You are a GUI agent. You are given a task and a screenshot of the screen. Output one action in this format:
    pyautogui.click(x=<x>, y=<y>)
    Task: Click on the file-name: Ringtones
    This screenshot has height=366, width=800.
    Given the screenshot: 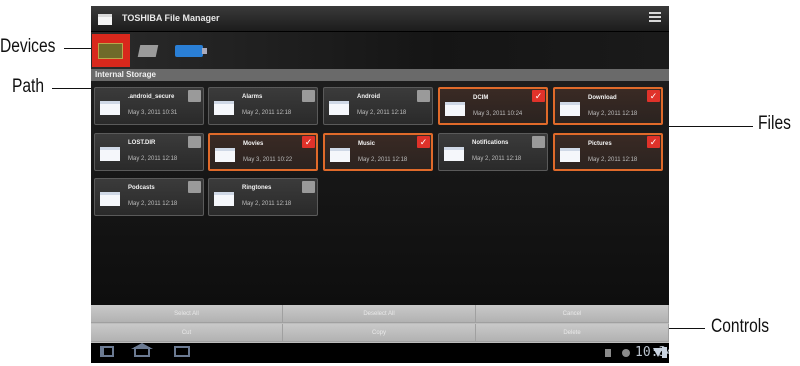 What is the action you would take?
    pyautogui.click(x=257, y=188)
    